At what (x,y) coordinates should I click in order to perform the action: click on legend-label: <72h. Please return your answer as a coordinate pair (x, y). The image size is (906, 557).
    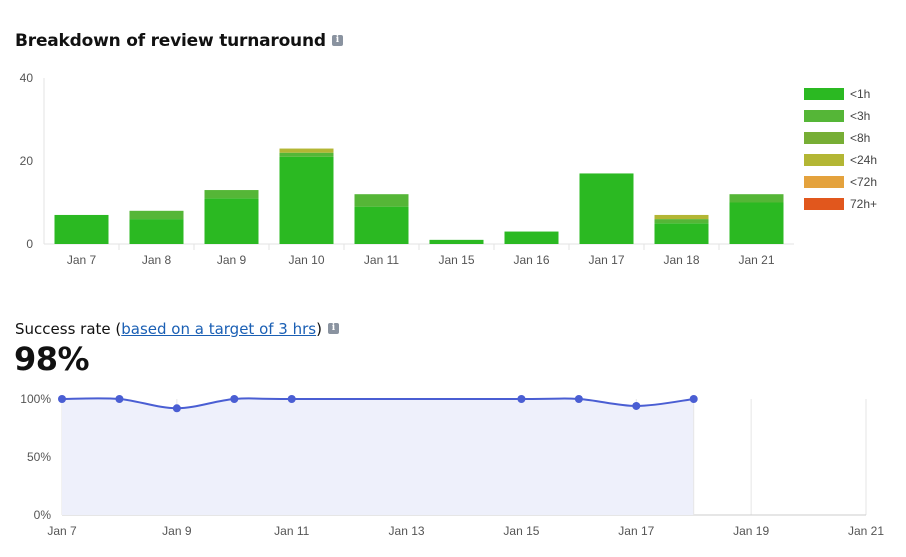
    Looking at the image, I should click on (863, 182).